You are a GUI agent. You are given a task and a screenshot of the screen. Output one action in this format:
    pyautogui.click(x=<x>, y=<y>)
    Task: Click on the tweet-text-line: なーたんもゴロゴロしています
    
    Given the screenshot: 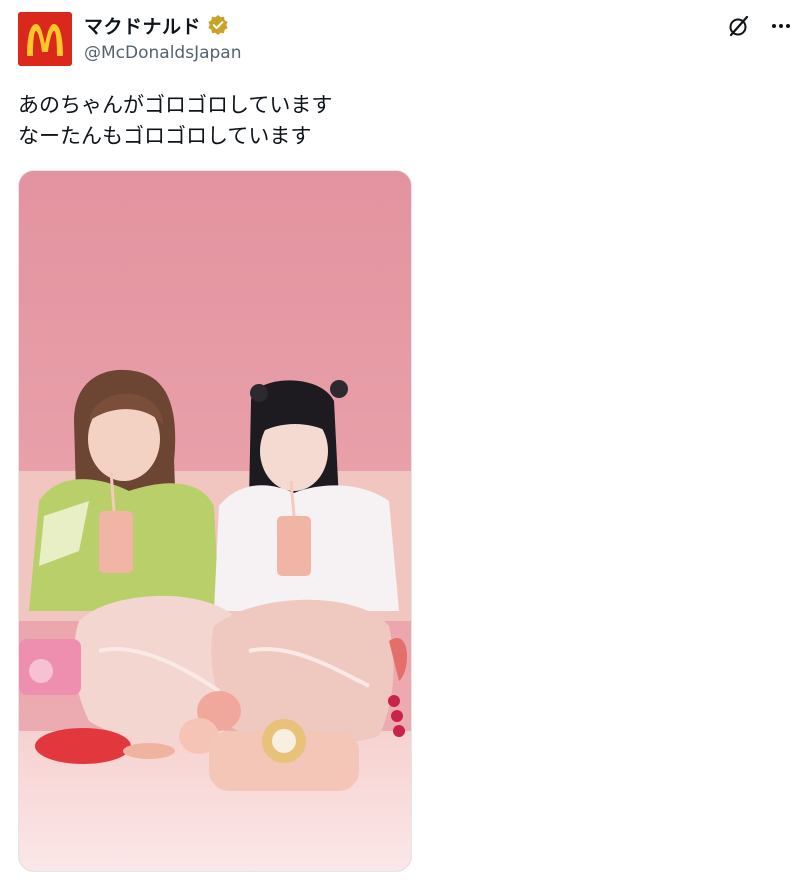 What is the action you would take?
    pyautogui.click(x=165, y=136)
    